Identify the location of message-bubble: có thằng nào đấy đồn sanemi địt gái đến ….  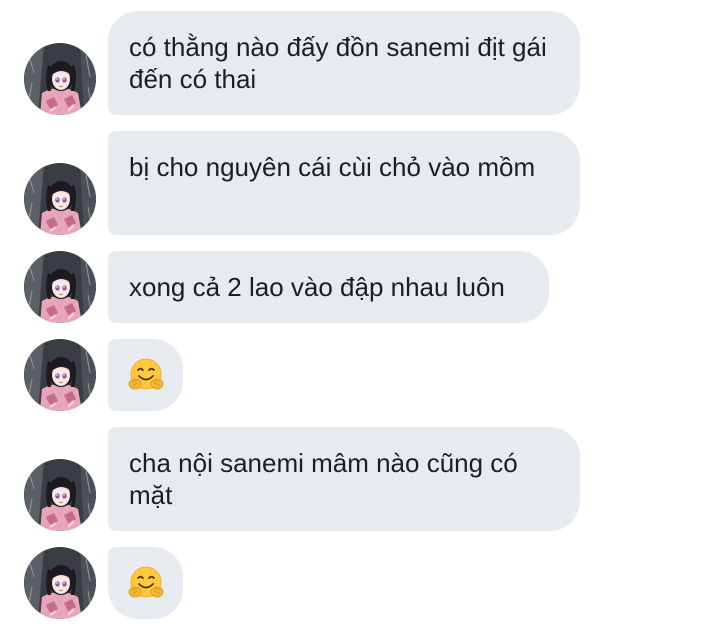
(344, 63).